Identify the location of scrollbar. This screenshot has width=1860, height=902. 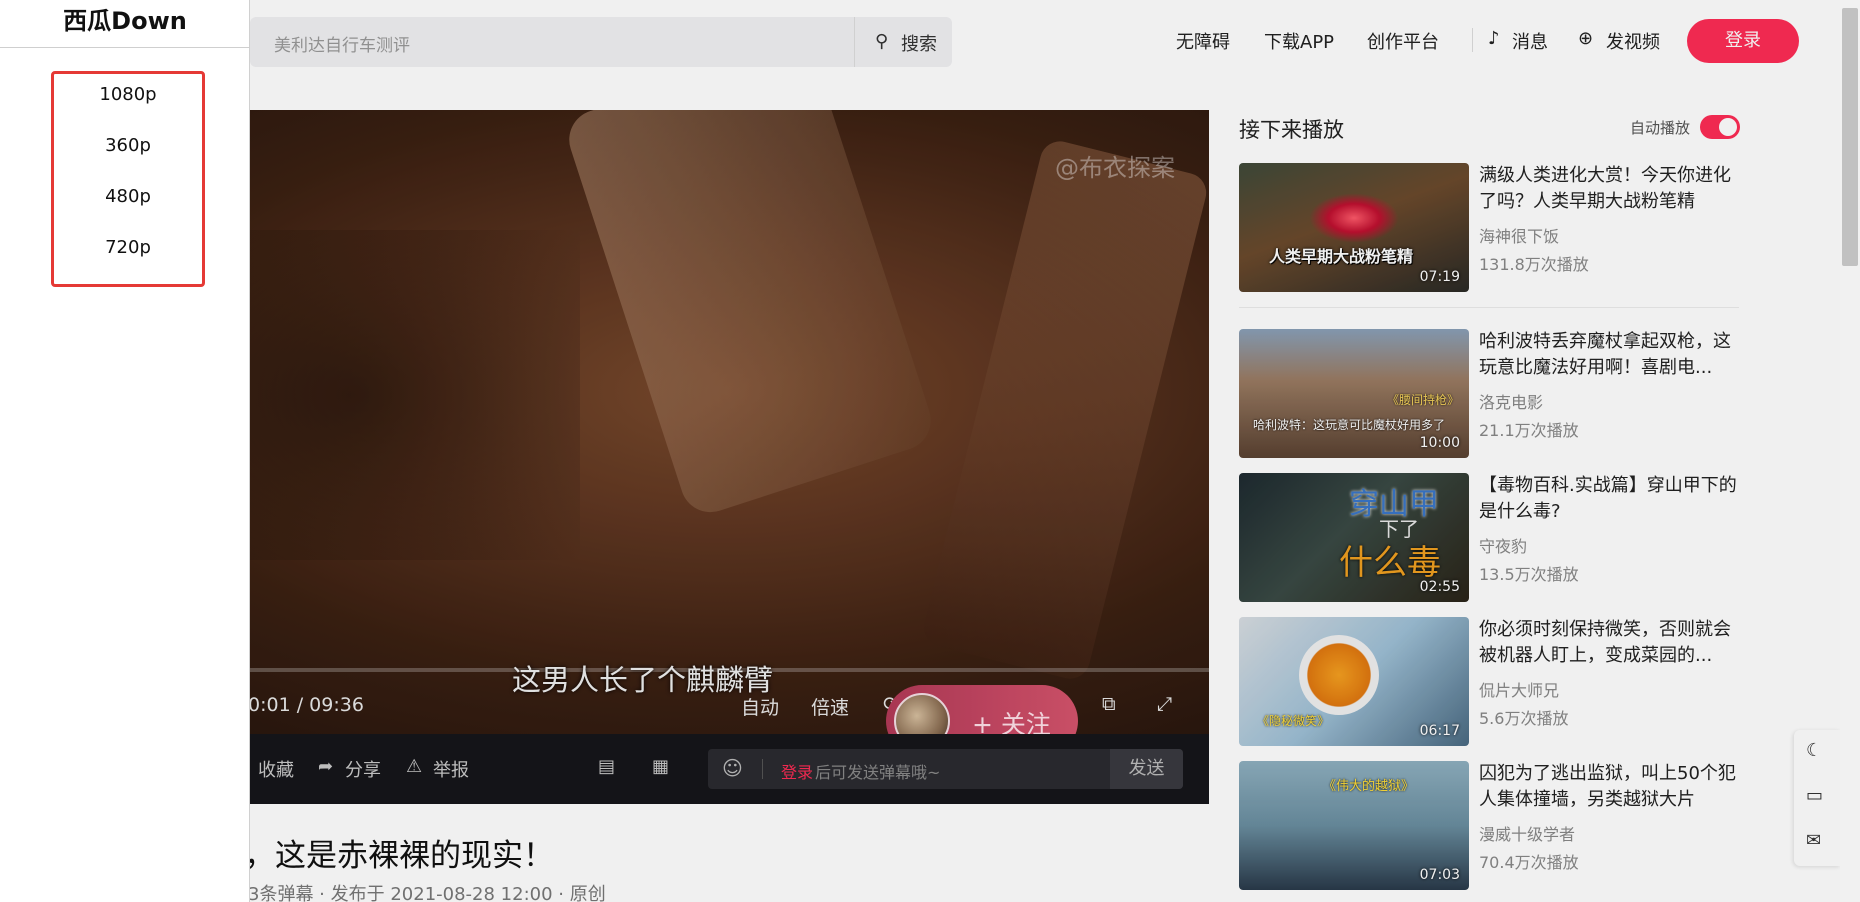
(1850, 451).